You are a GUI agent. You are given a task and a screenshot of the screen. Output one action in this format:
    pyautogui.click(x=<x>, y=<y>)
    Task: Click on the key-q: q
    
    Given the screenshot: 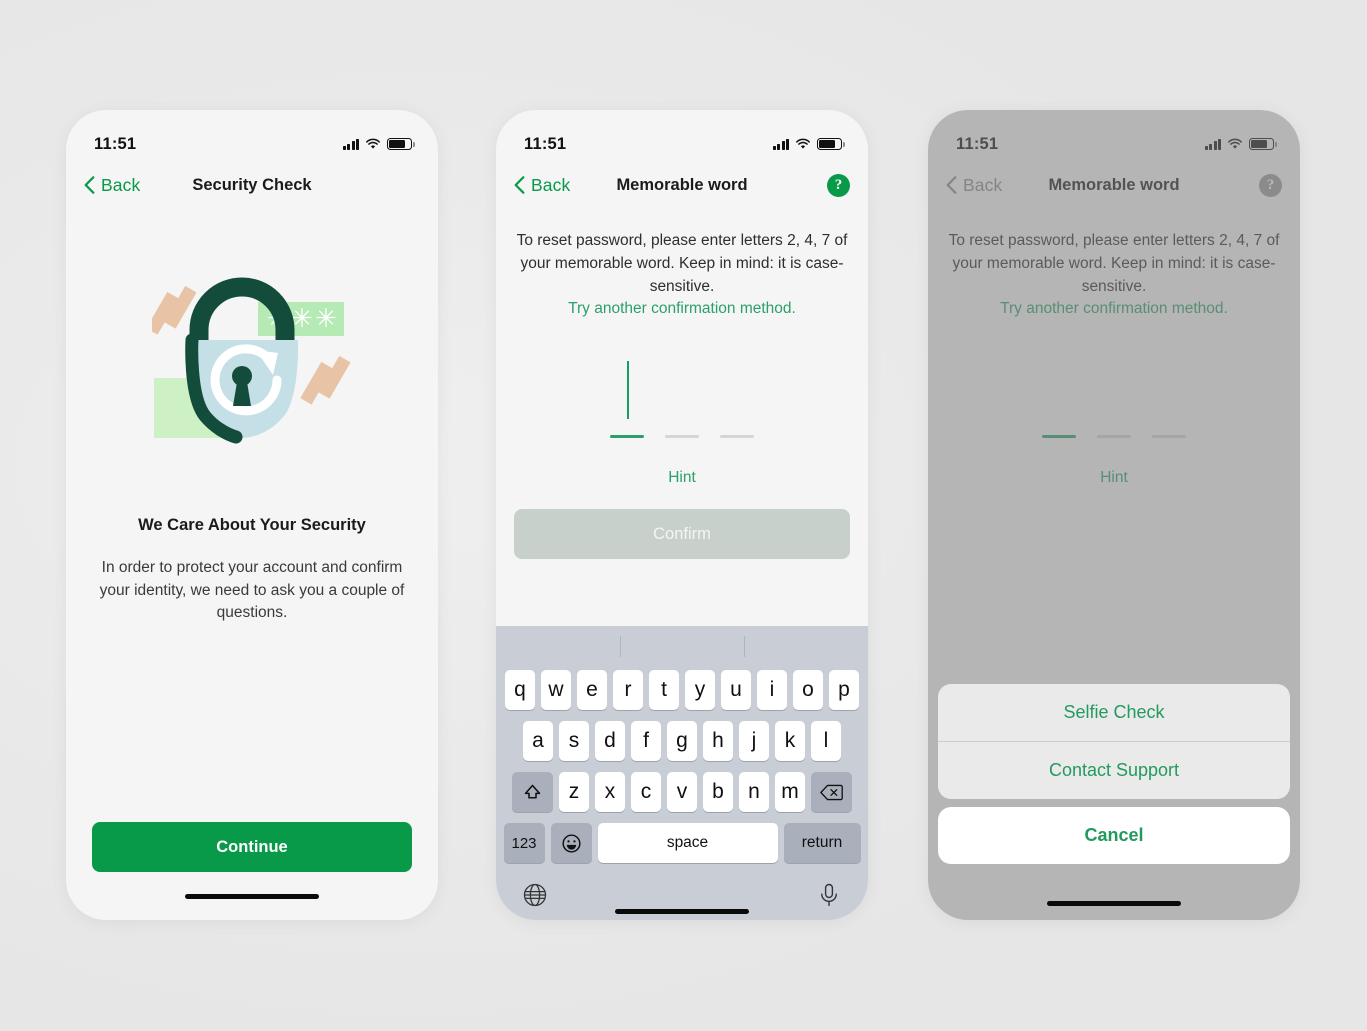 What is the action you would take?
    pyautogui.click(x=520, y=690)
    